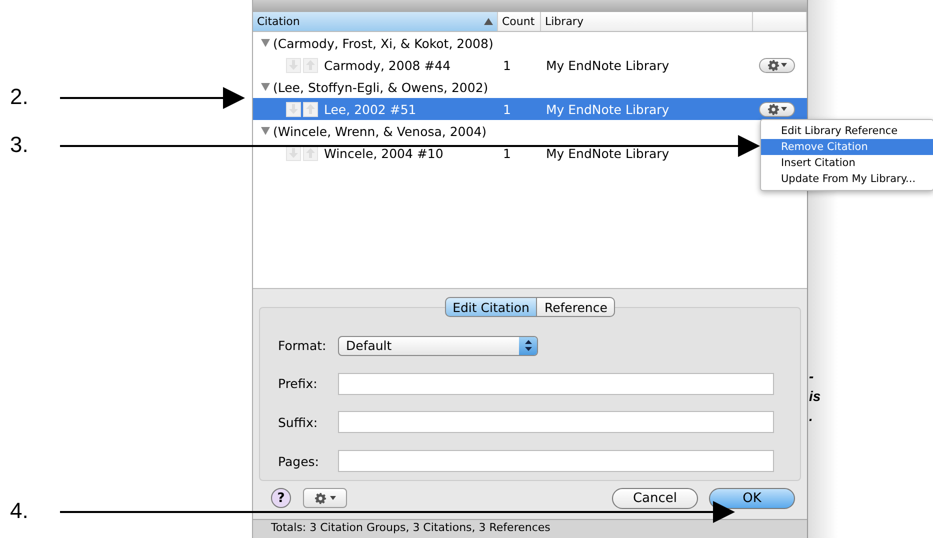 The width and height of the screenshot is (933, 538). What do you see at coordinates (299, 461) in the screenshot?
I see `field-label: Pages:` at bounding box center [299, 461].